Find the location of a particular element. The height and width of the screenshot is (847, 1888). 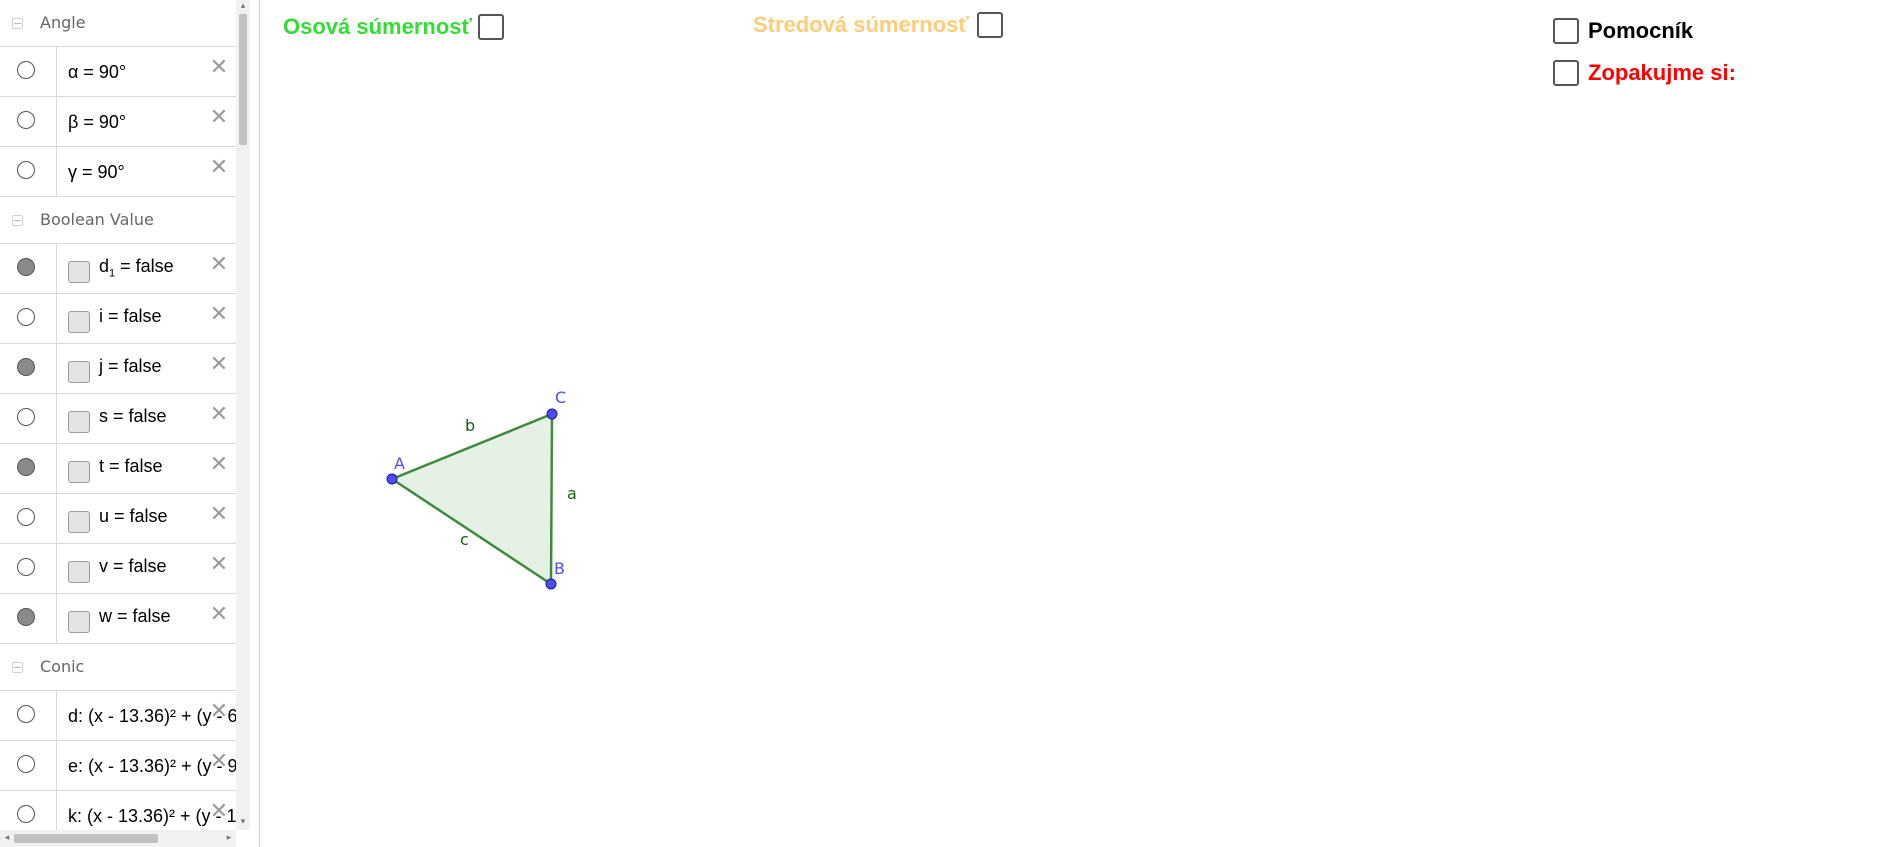

algebra-row-t: t = false ✕ is located at coordinates (118, 469).